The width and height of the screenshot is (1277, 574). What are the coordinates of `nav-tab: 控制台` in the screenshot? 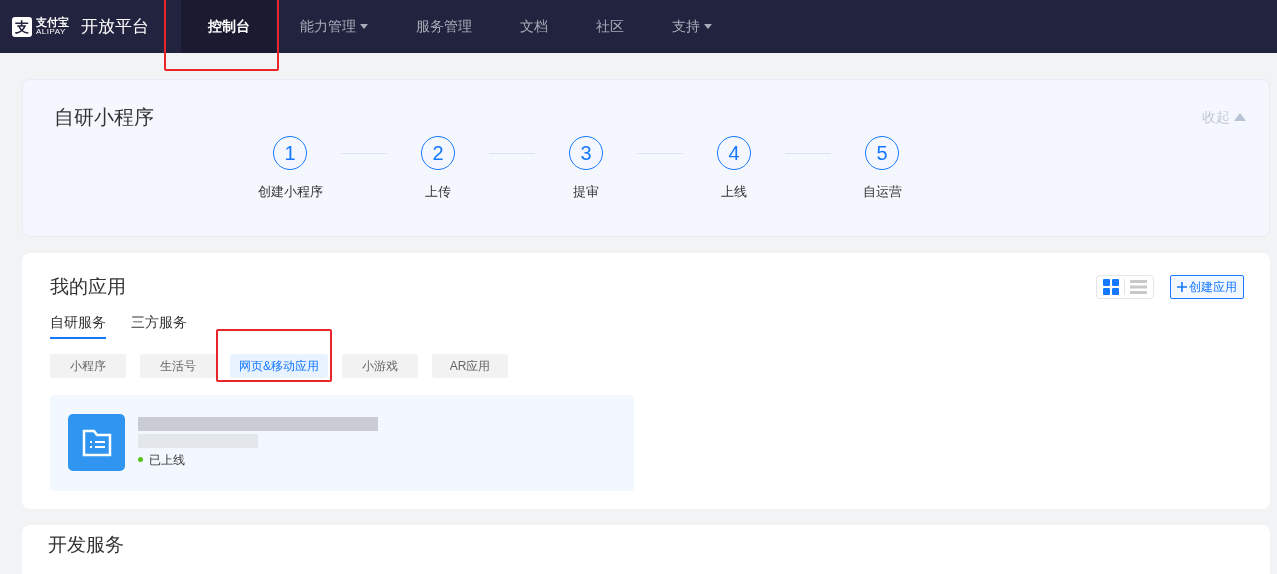 It's located at (228, 26).